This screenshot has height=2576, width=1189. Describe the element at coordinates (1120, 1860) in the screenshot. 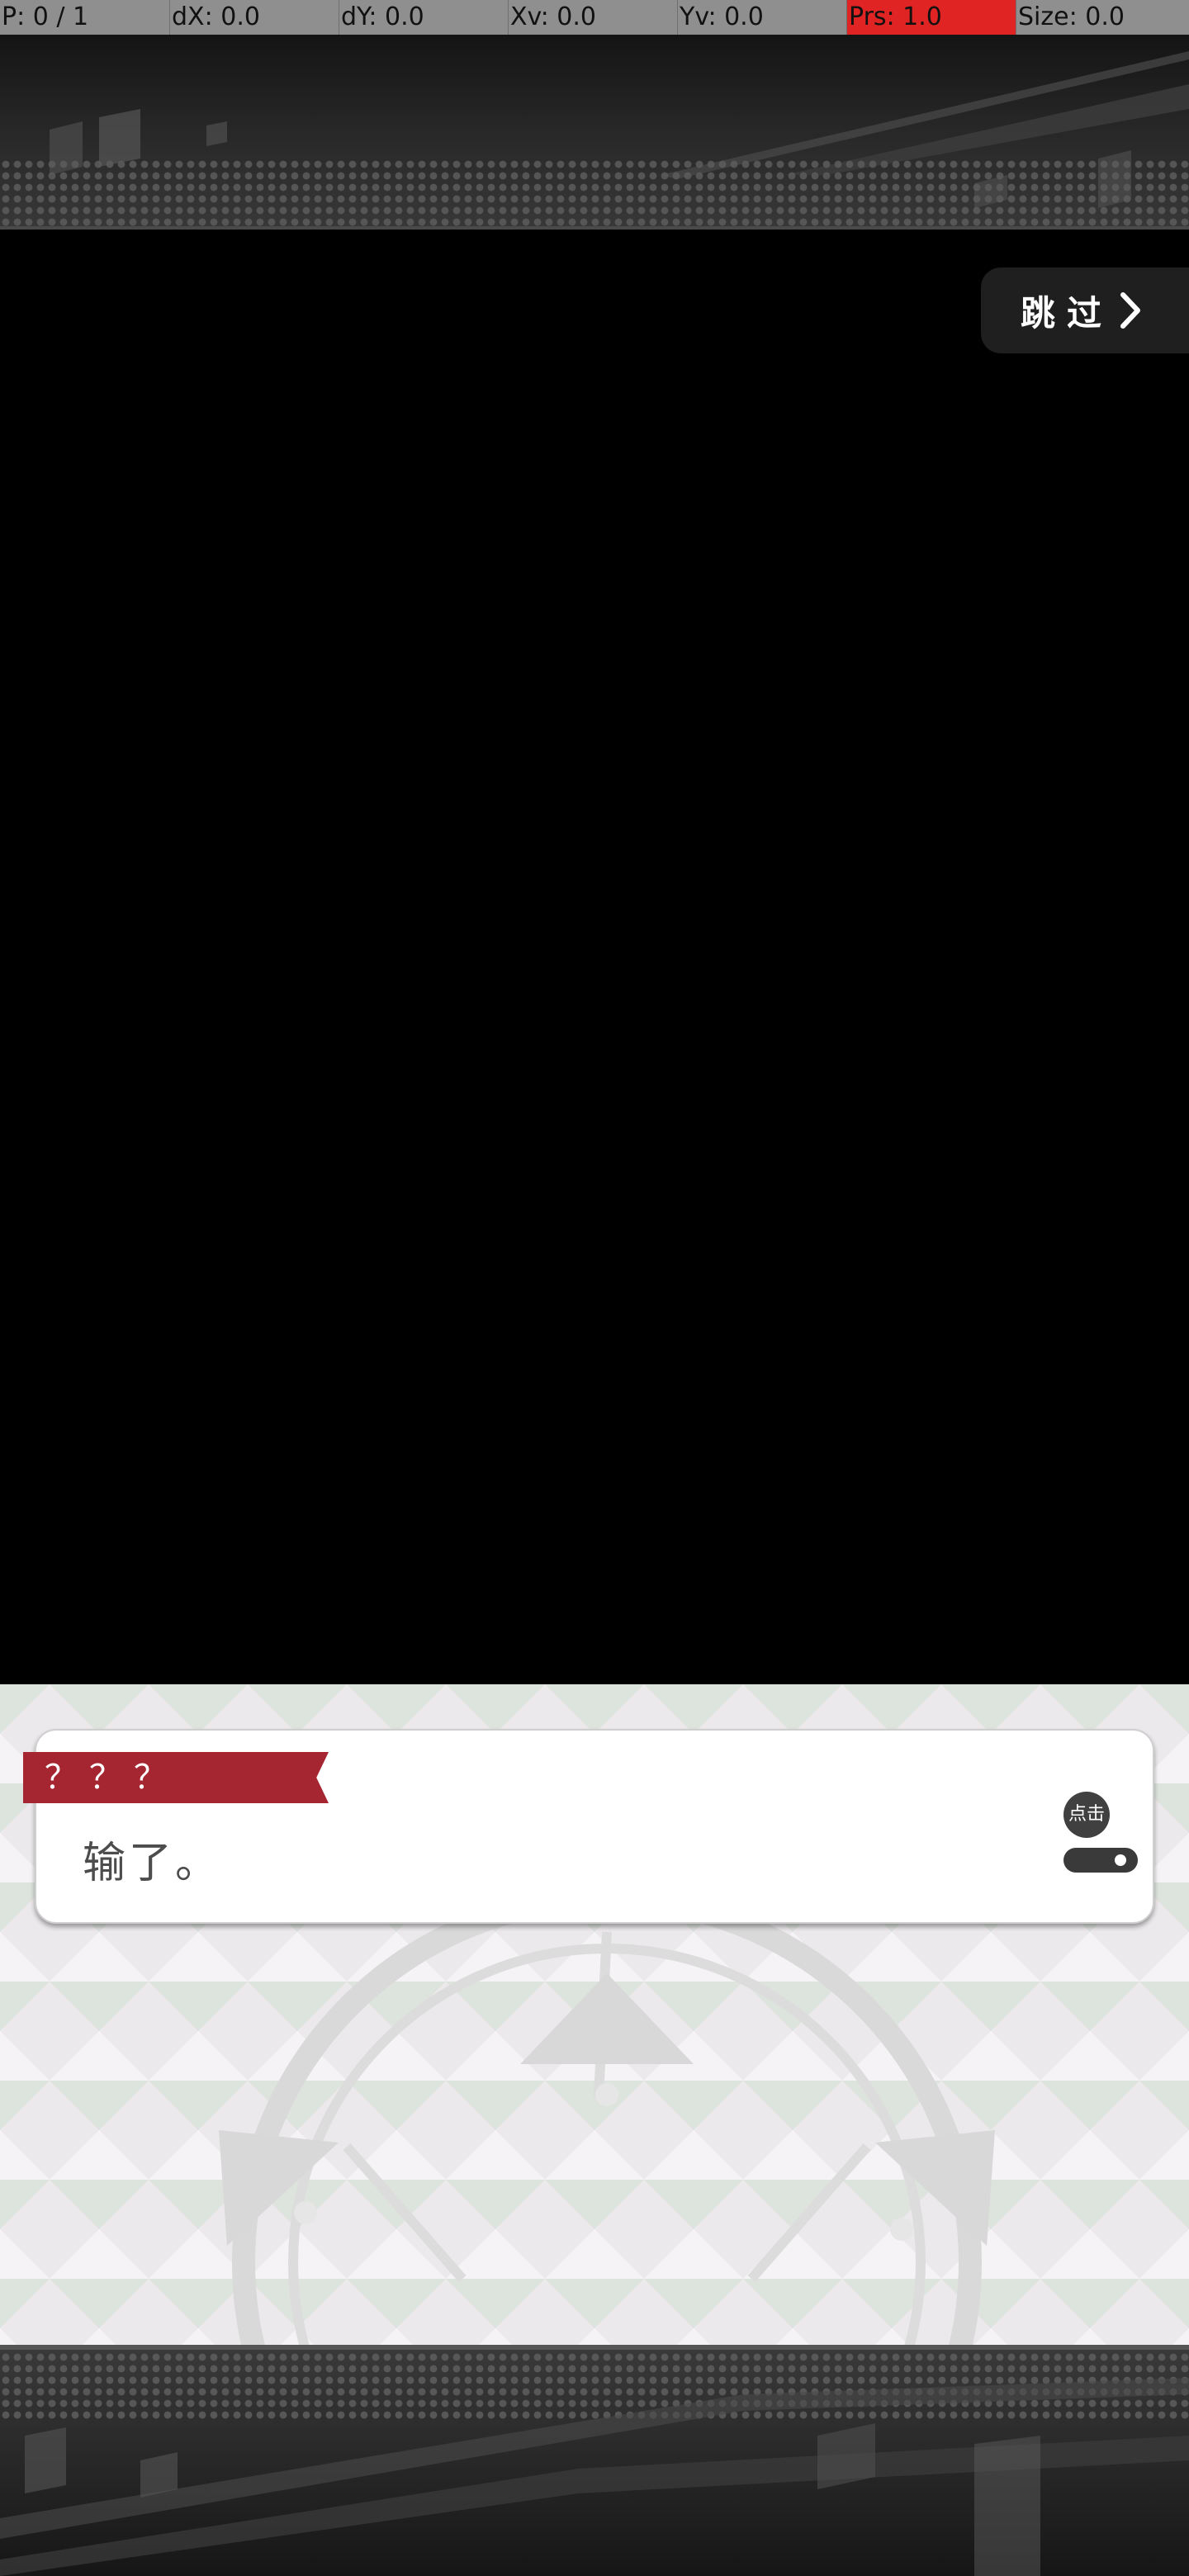

I see `key-icon-dot` at that location.